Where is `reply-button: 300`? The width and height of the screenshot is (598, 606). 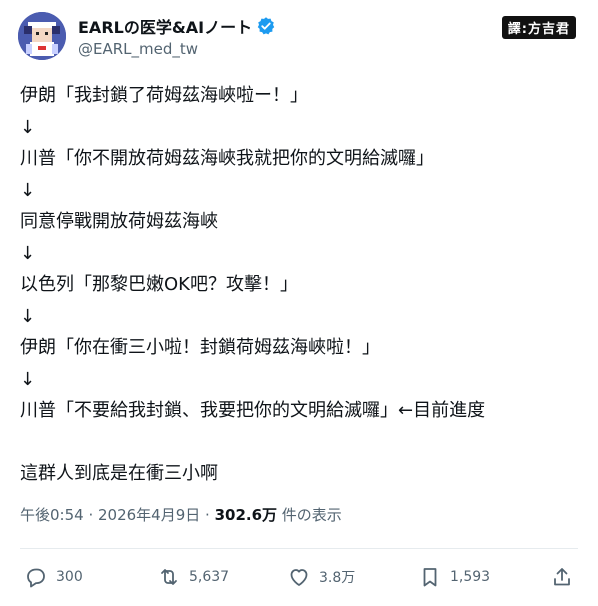 reply-button: 300 is located at coordinates (53, 577).